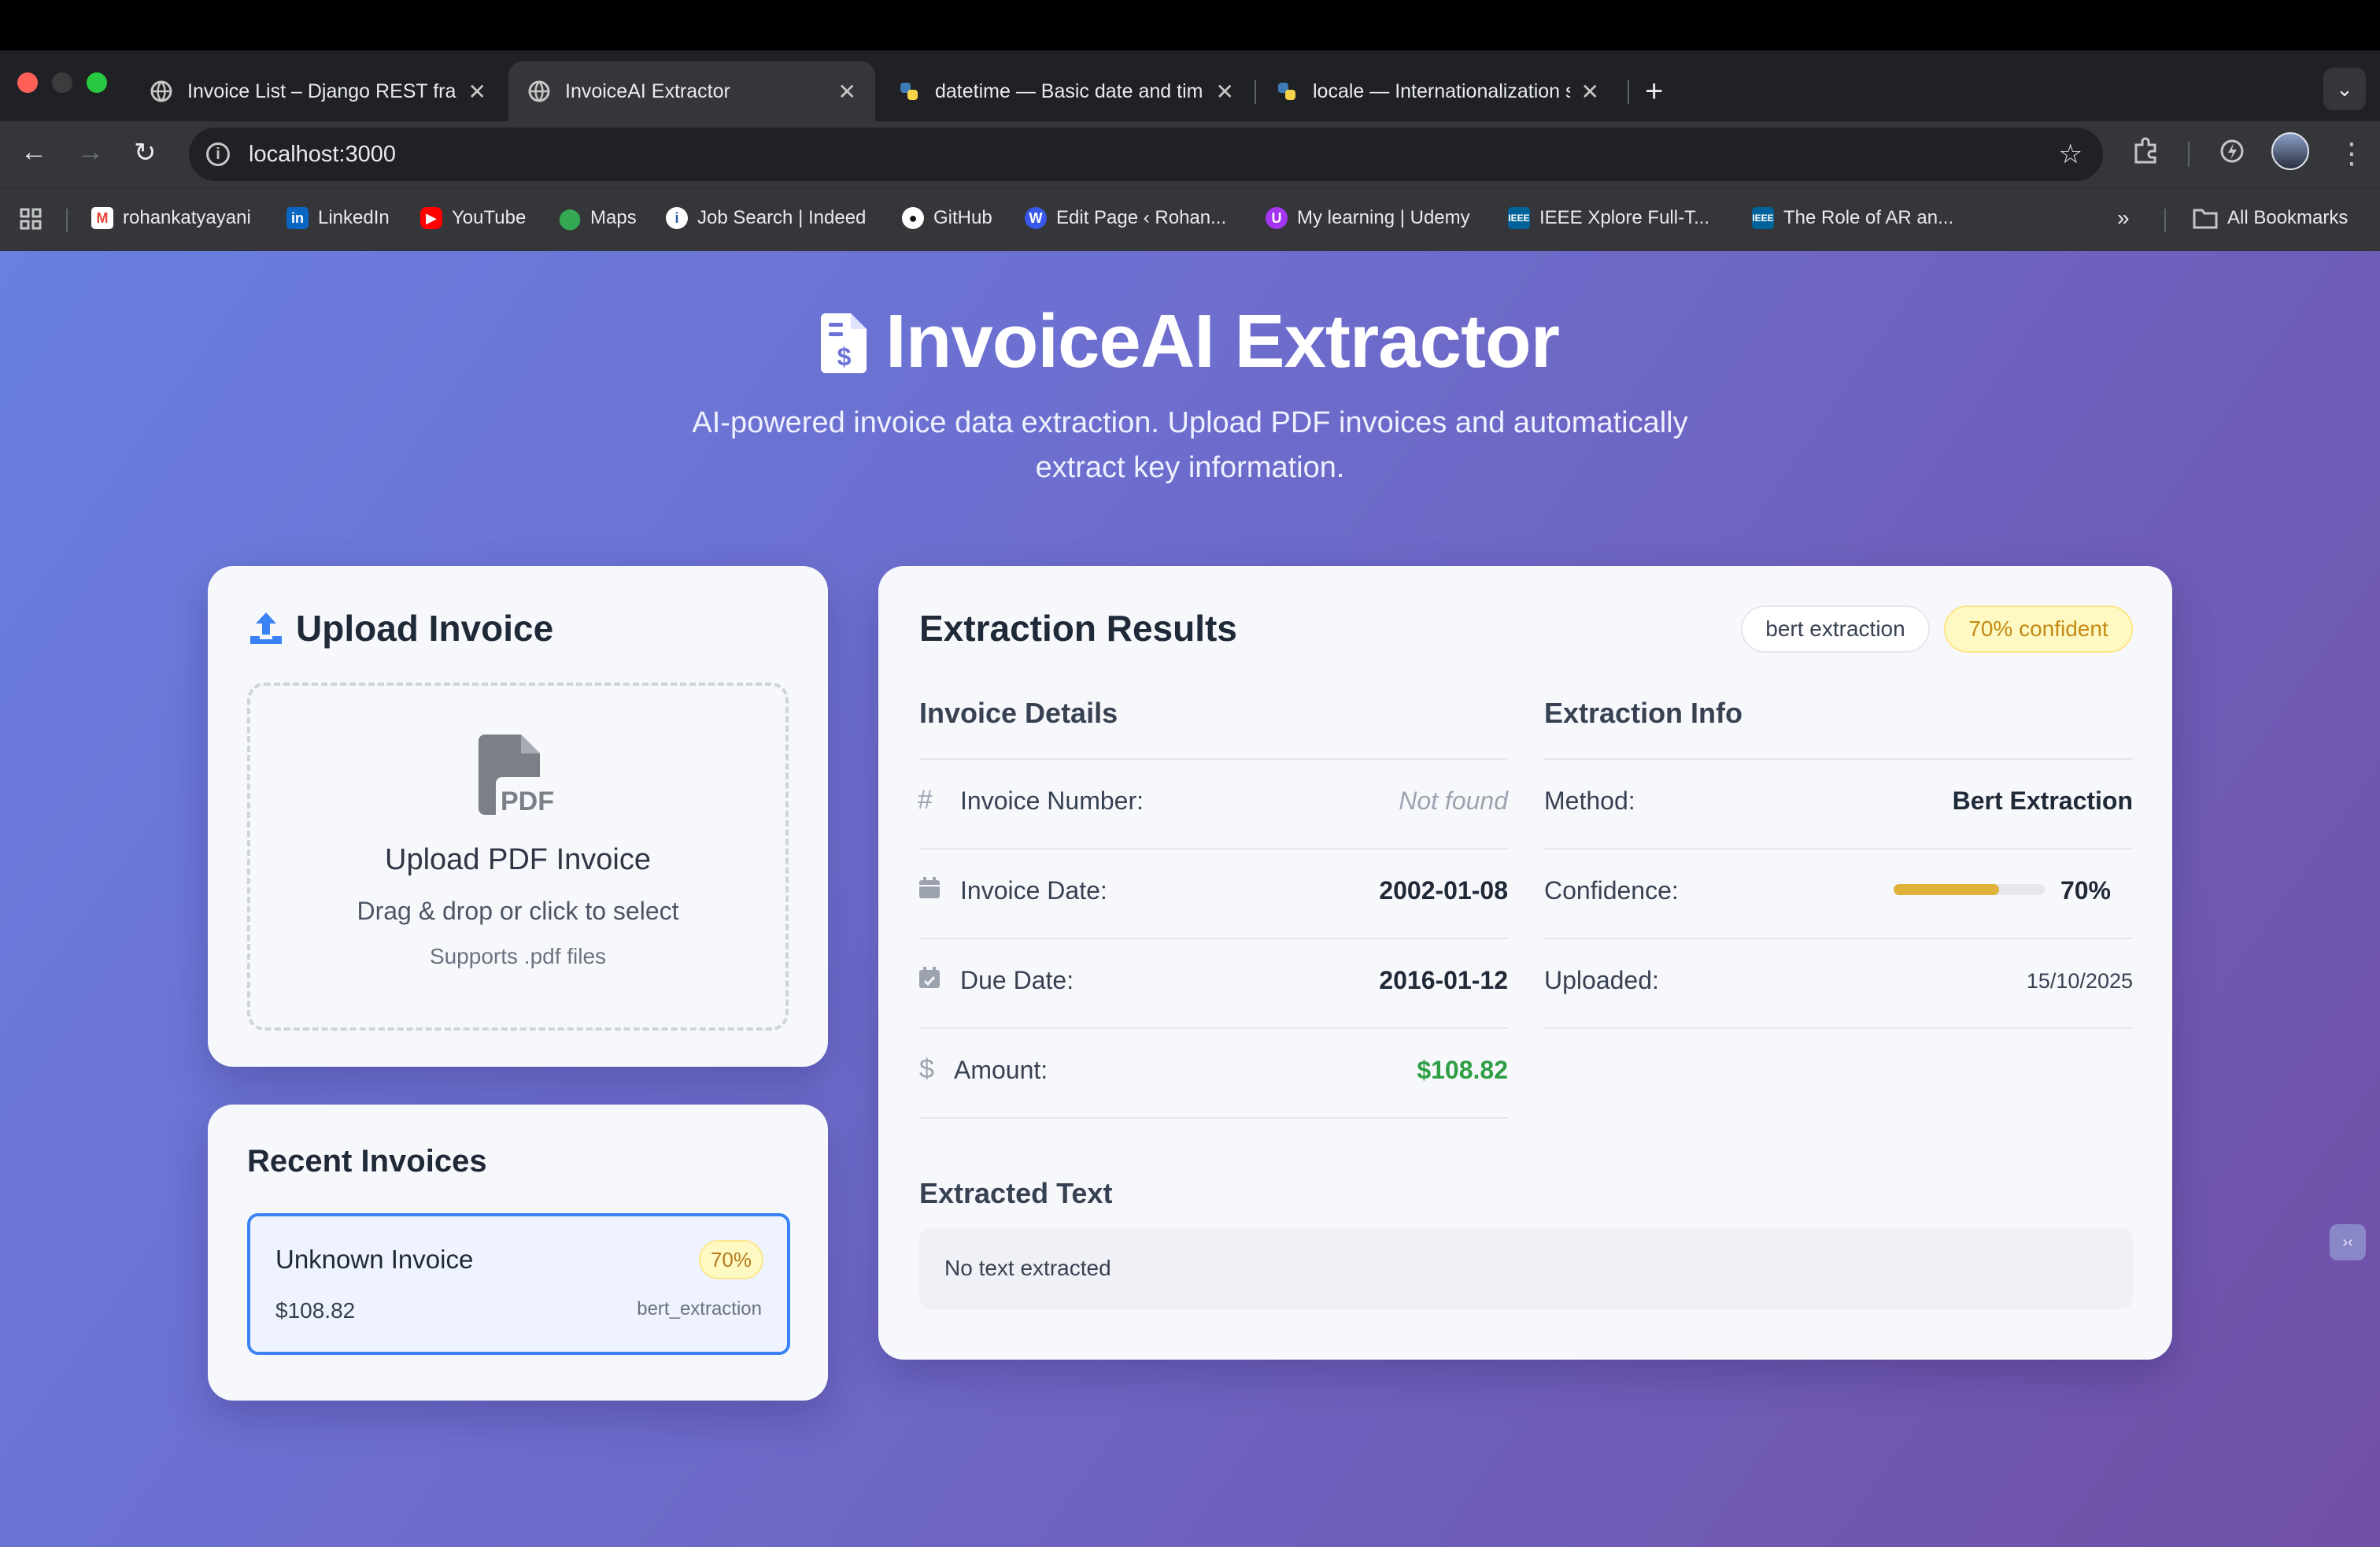  What do you see at coordinates (2232, 154) in the screenshot?
I see `performance-icon` at bounding box center [2232, 154].